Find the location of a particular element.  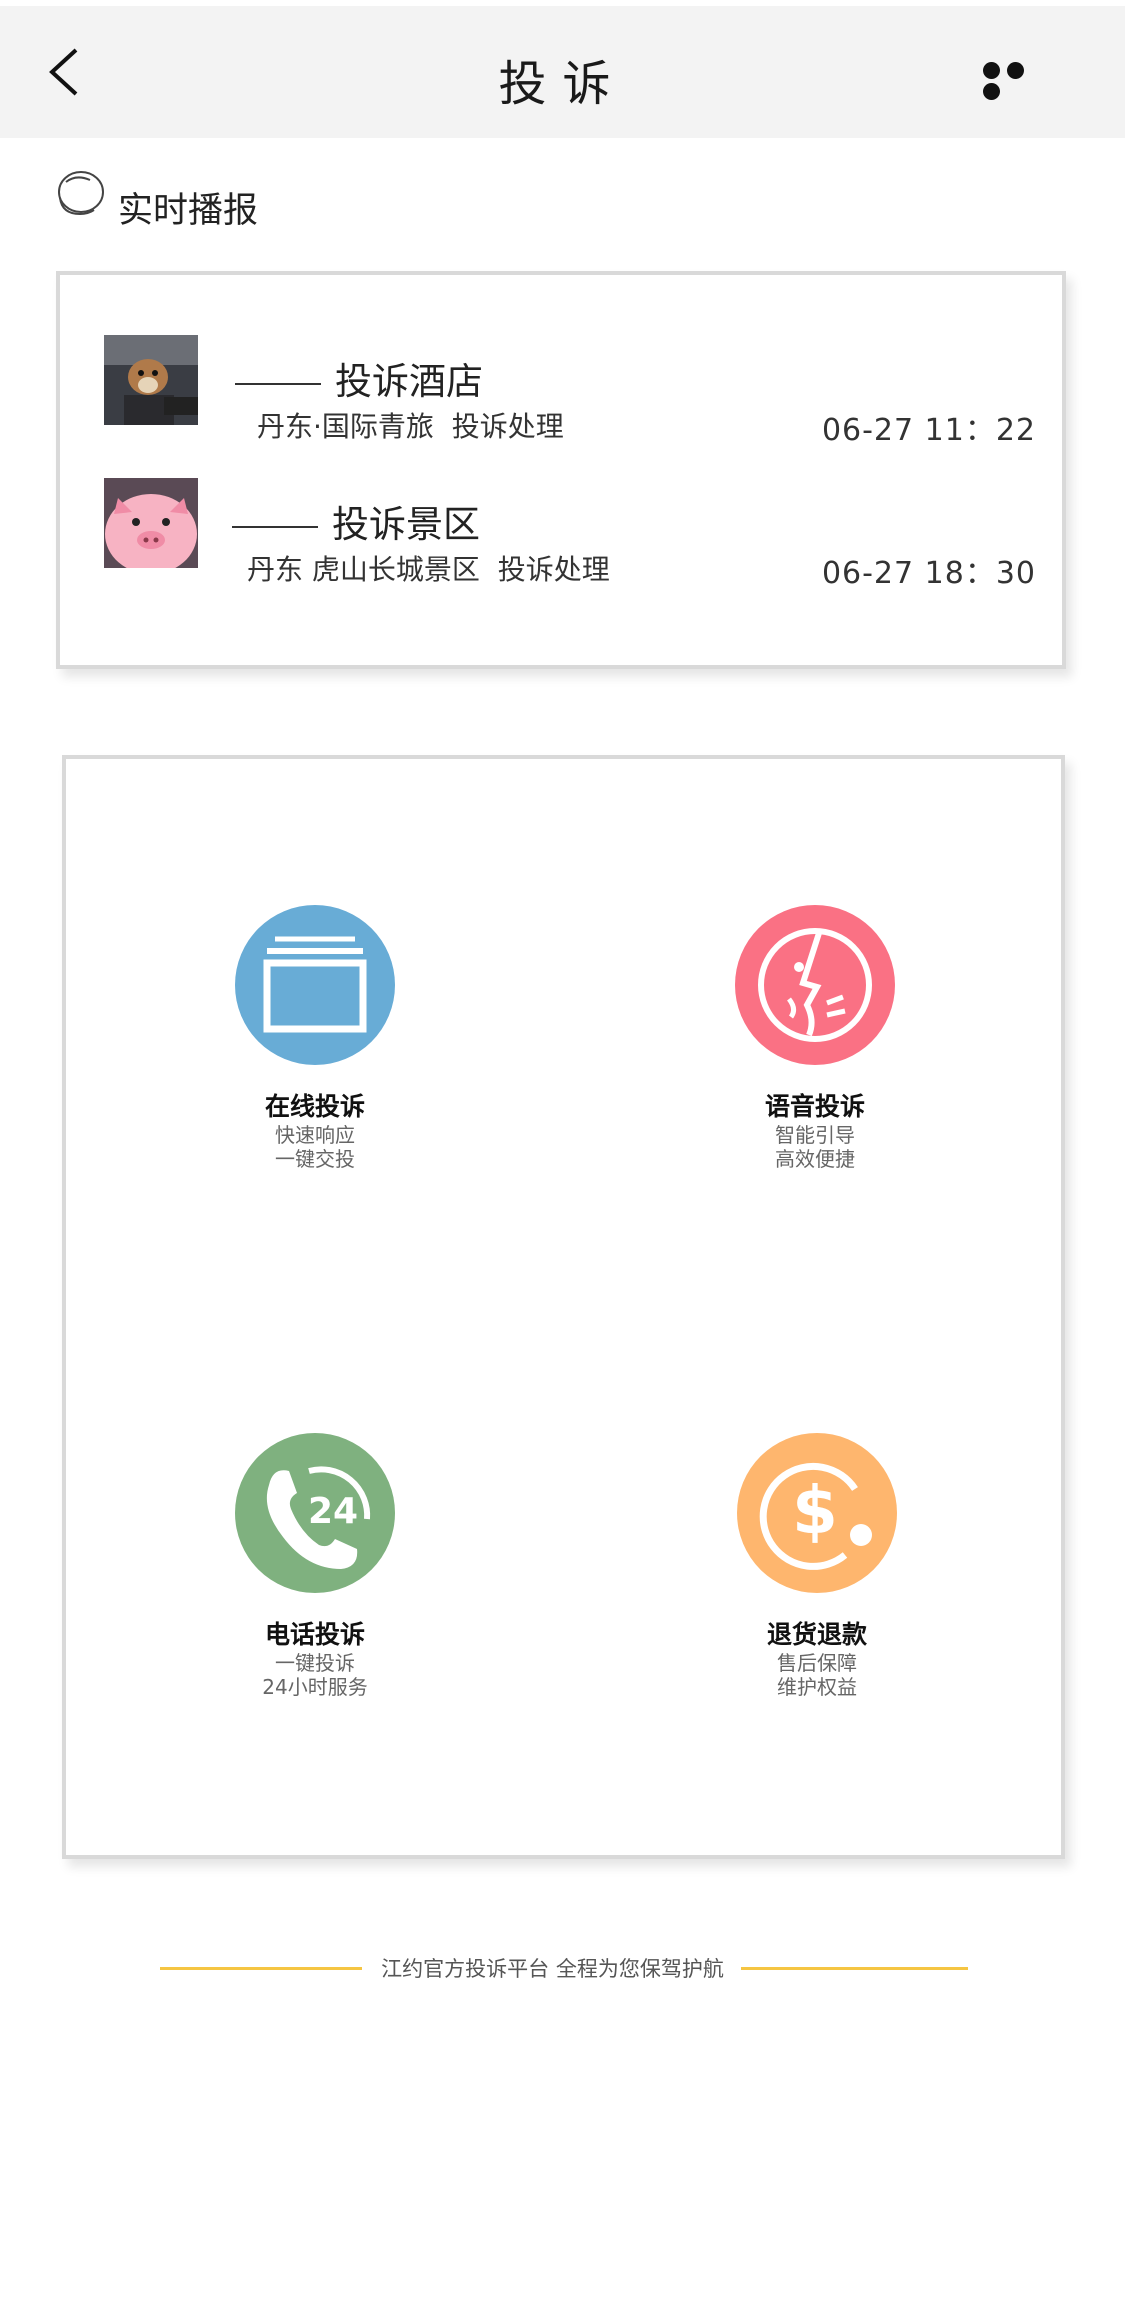

footer-divider-right is located at coordinates (854, 1968).